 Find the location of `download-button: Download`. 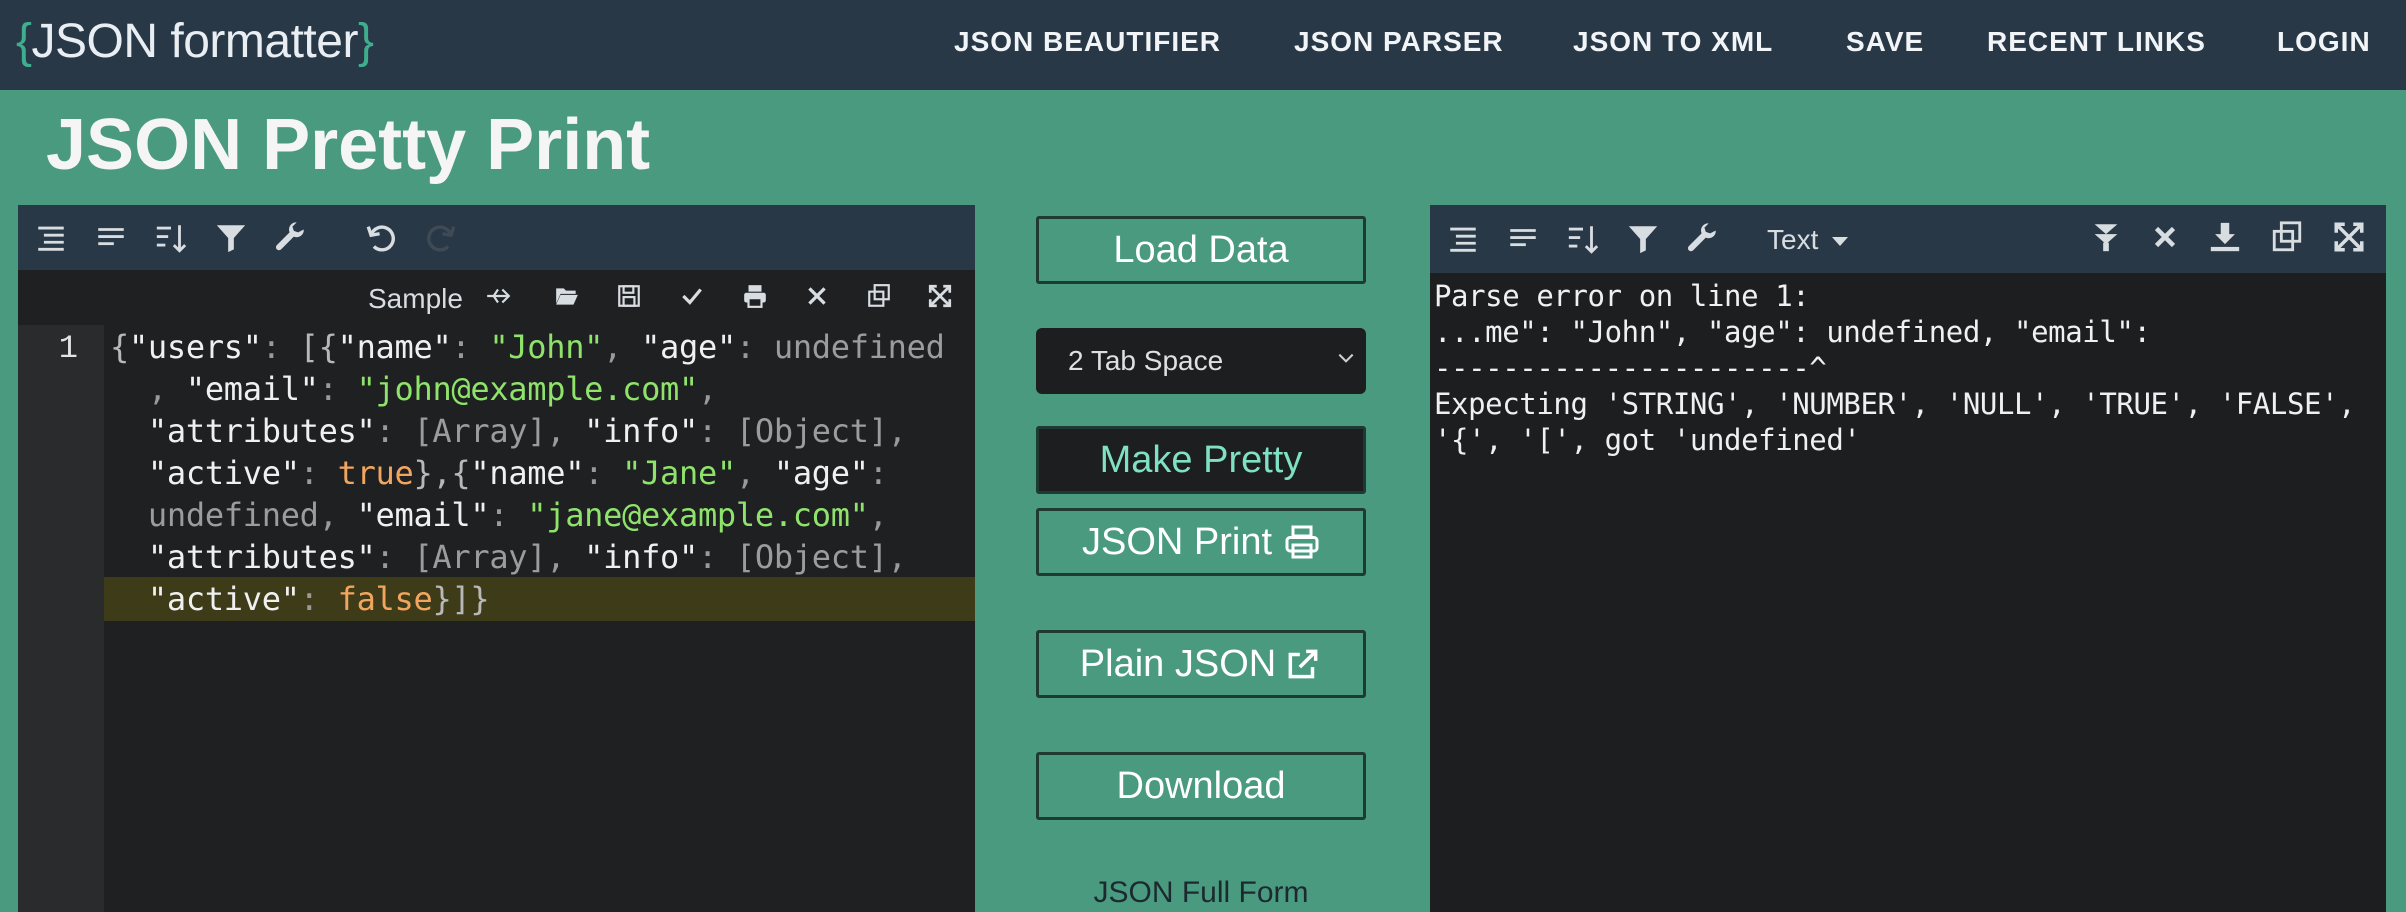

download-button: Download is located at coordinates (1201, 786).